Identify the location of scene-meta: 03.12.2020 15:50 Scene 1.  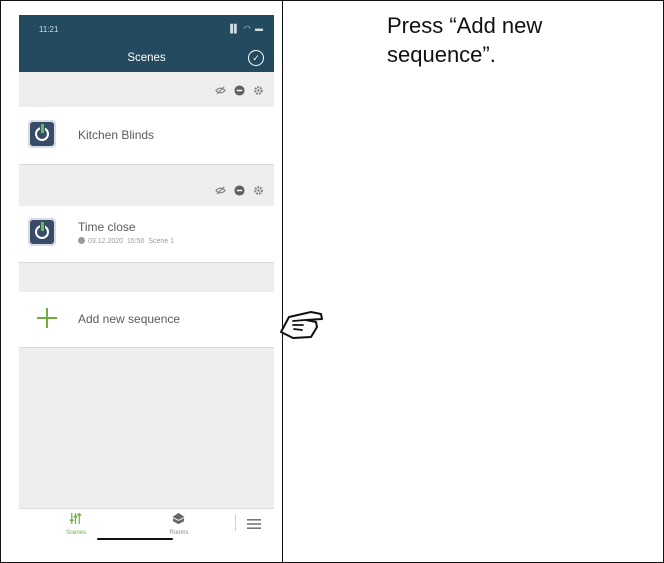
(126, 241).